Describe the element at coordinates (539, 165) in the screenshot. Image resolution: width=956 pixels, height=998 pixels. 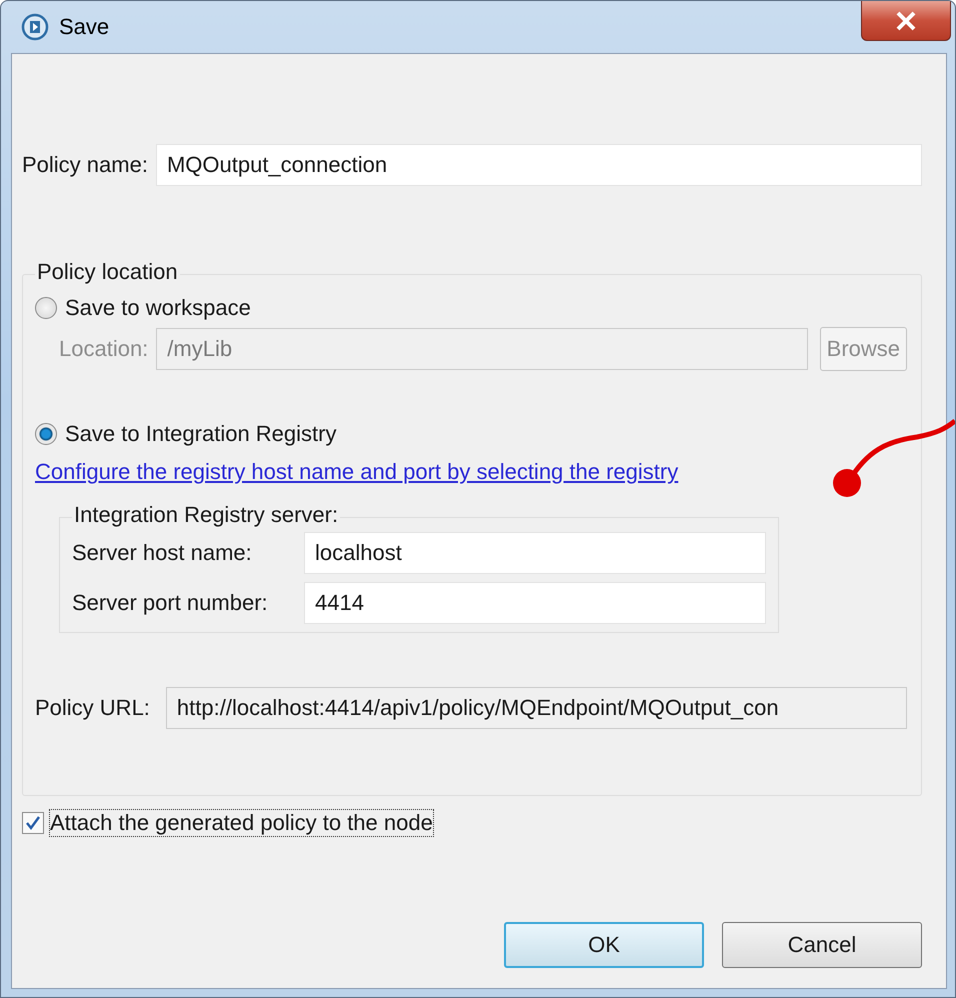
I see `policy-name-field: MQOutput_connection` at that location.